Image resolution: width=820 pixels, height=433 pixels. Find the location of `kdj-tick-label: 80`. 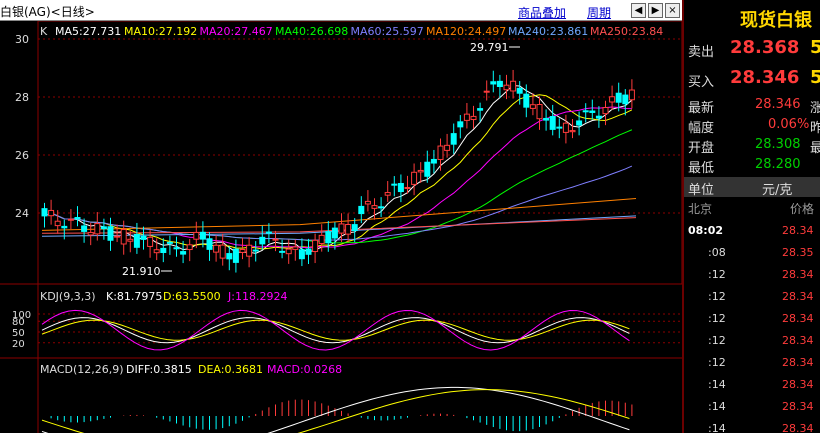

kdj-tick-label: 80 is located at coordinates (18, 322).